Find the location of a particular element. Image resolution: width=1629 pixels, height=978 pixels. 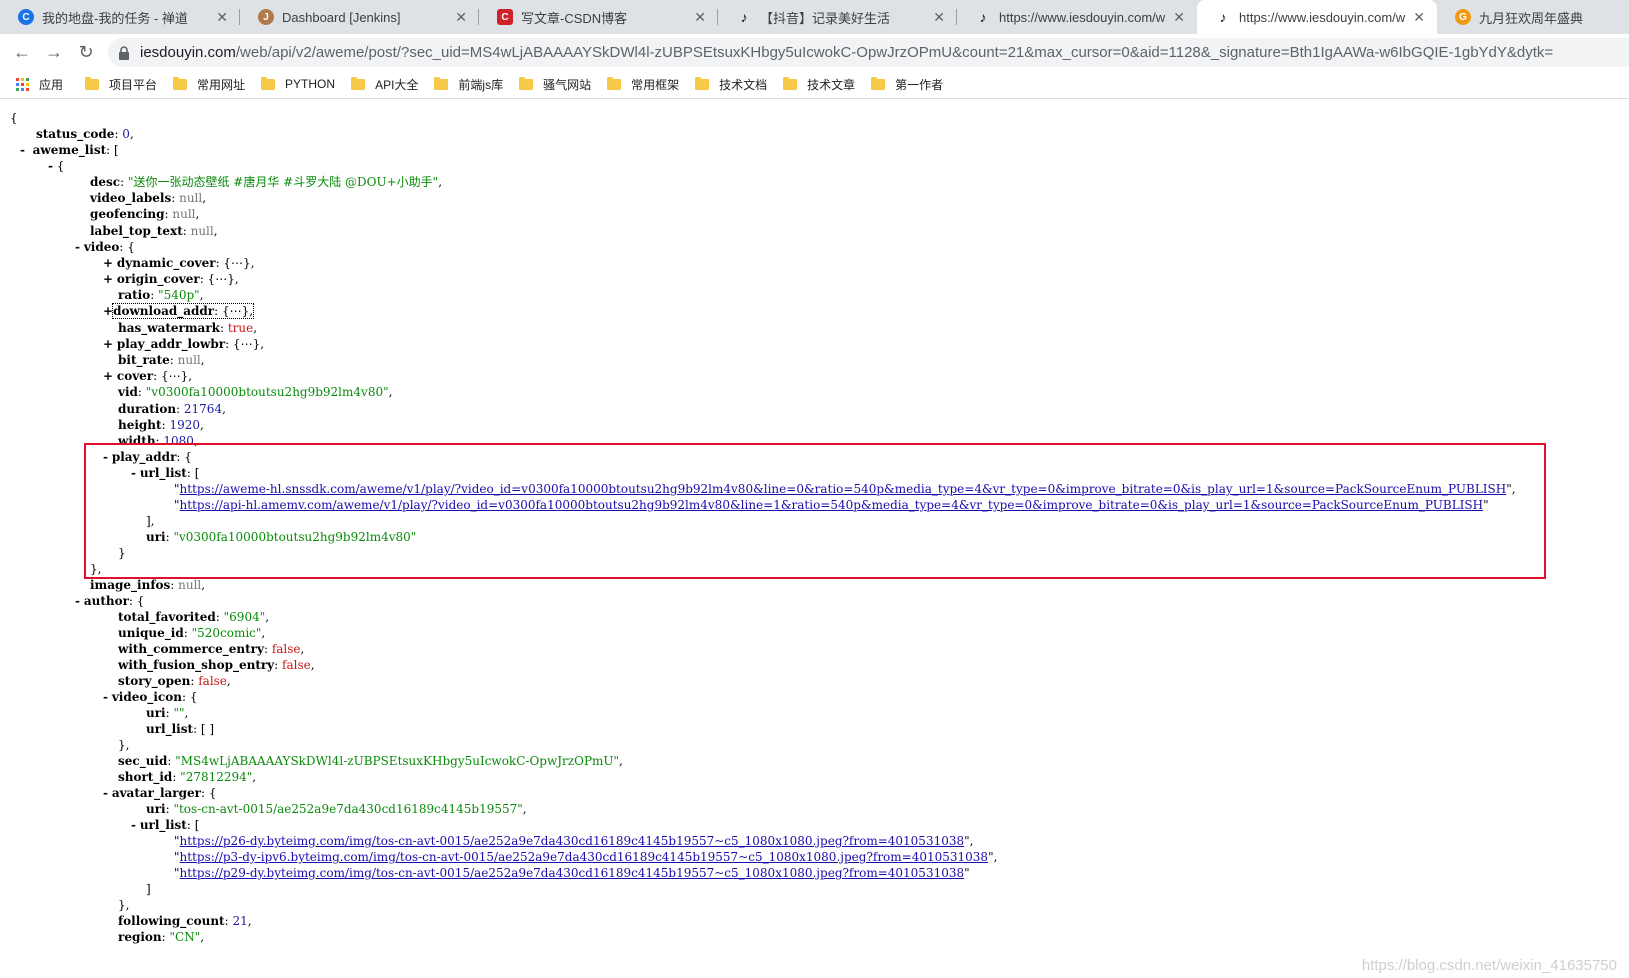

json-row: with_commerce_entry: false, is located at coordinates (211, 649).